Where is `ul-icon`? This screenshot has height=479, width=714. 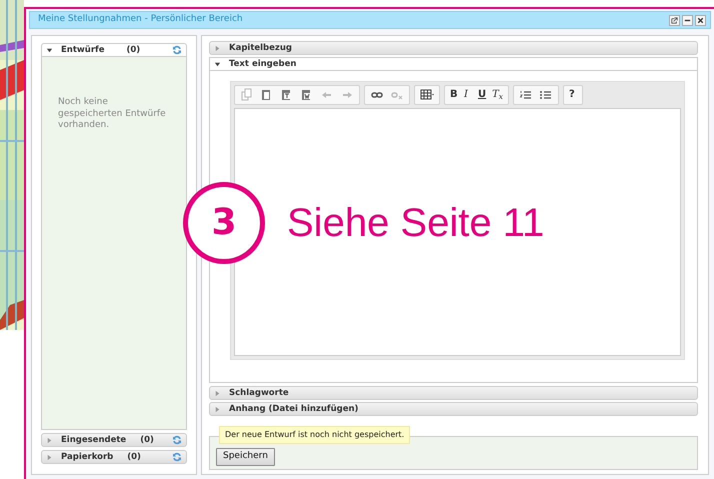 ul-icon is located at coordinates (546, 95).